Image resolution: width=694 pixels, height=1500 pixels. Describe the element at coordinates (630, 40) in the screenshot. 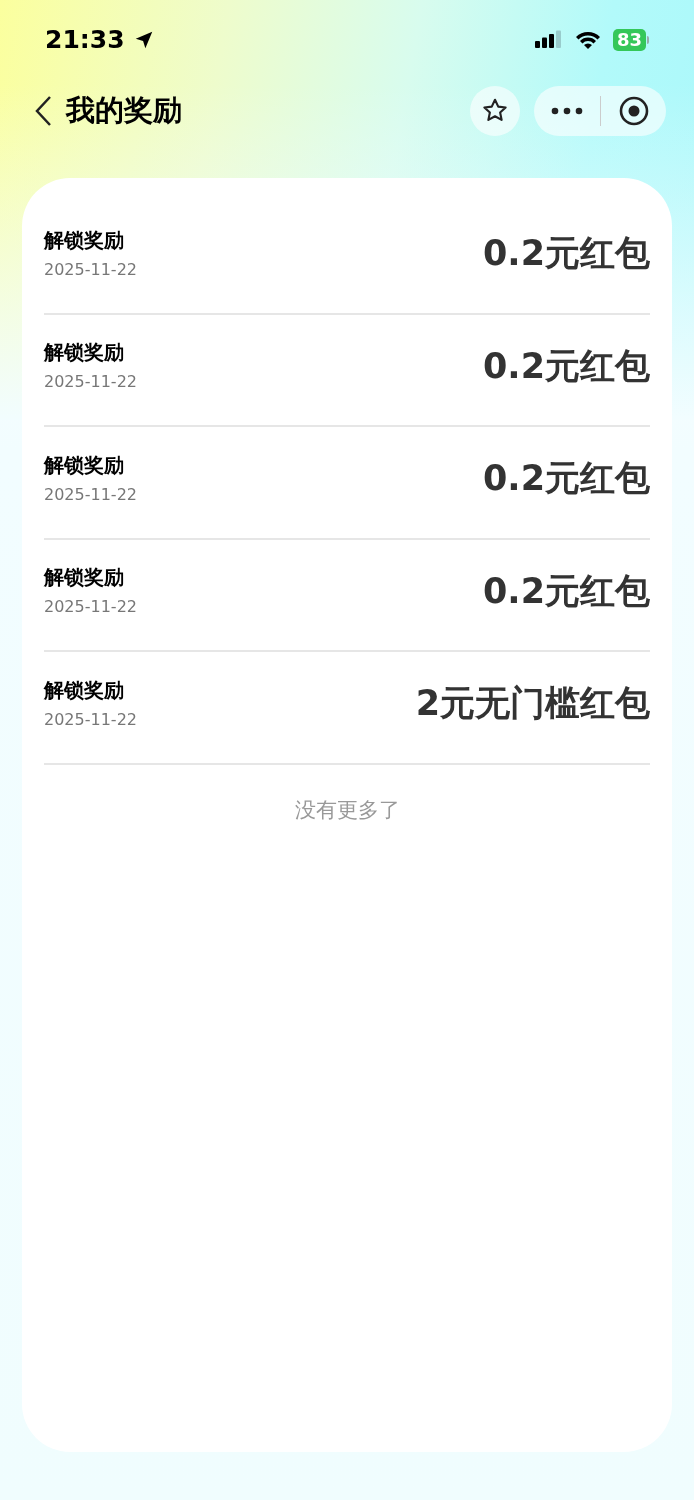

I see `battery-indicator: 83` at that location.